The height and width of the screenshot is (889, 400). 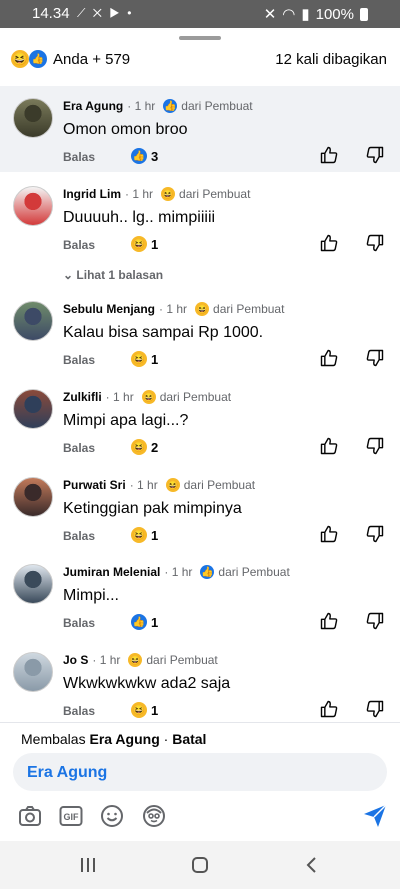 I want to click on comment-input: Era Agung, so click(x=200, y=772).